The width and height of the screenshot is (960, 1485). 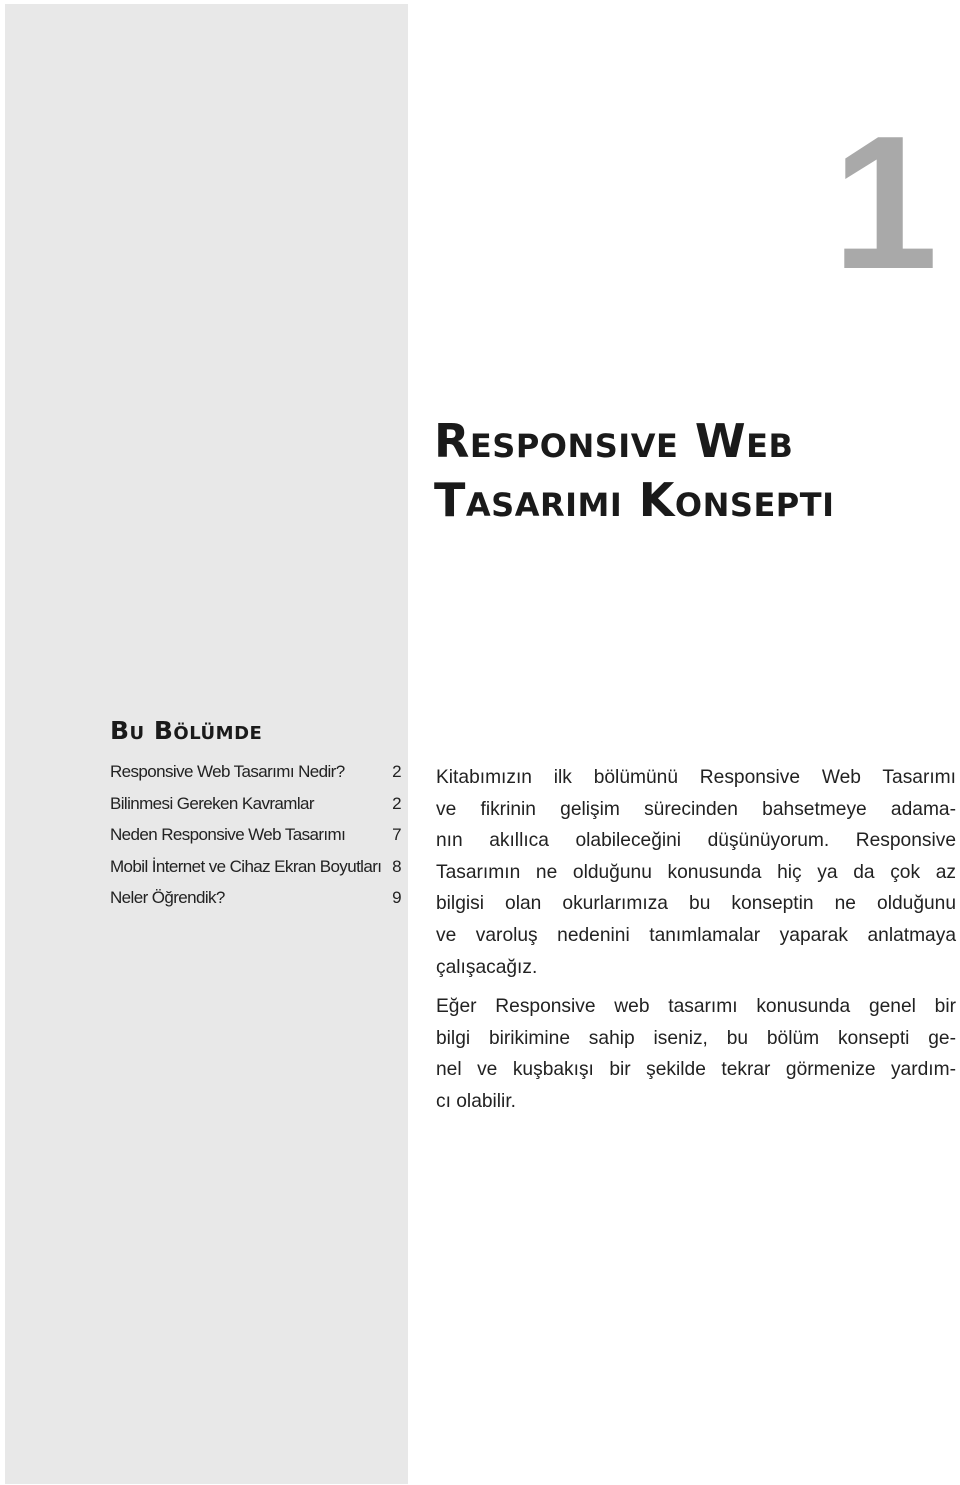 I want to click on contents-item-page: 8, so click(x=396, y=866).